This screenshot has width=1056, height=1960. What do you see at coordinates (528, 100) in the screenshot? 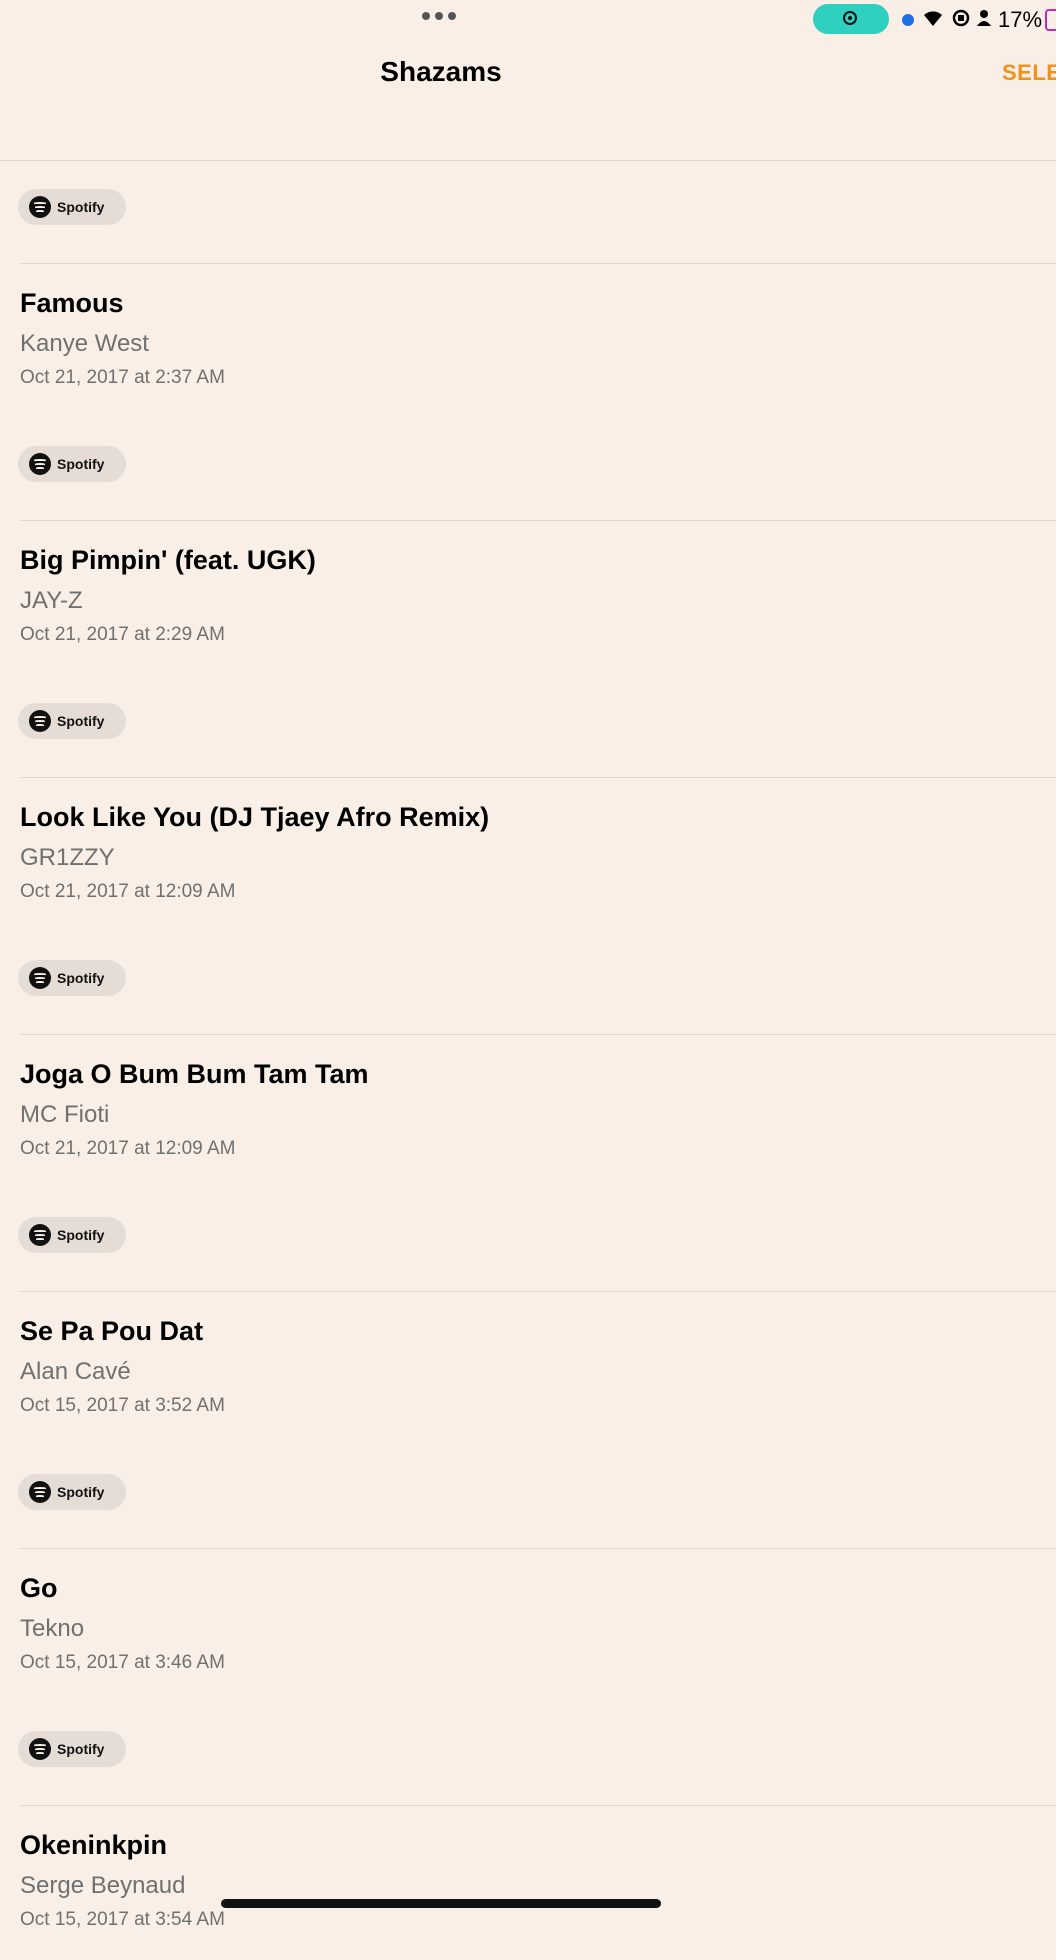
I see `nav-bar: Shazams SELE` at bounding box center [528, 100].